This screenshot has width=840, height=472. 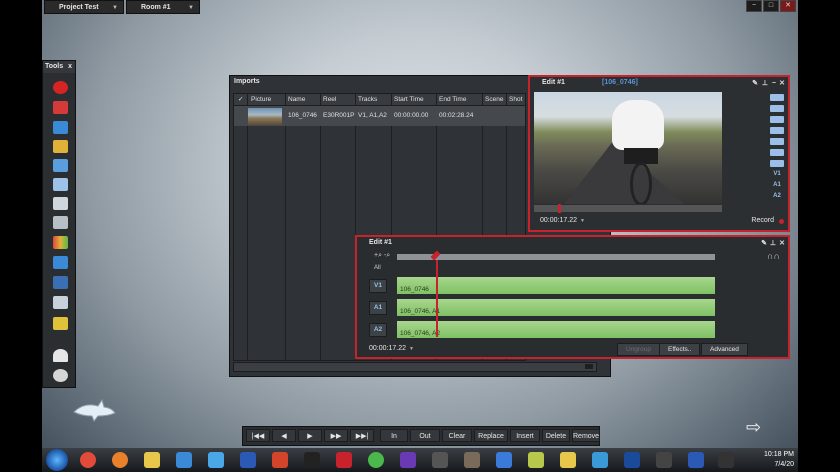 I want to click on maximize-button: □, so click(x=771, y=6).